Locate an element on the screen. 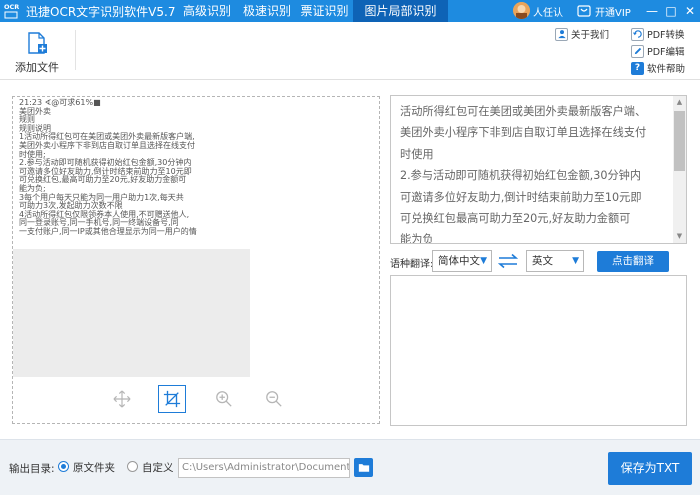 The image size is (700, 495). ocr-line: 活动所得红包可在美团或美团外卖最新版客户端、 is located at coordinates (523, 111).